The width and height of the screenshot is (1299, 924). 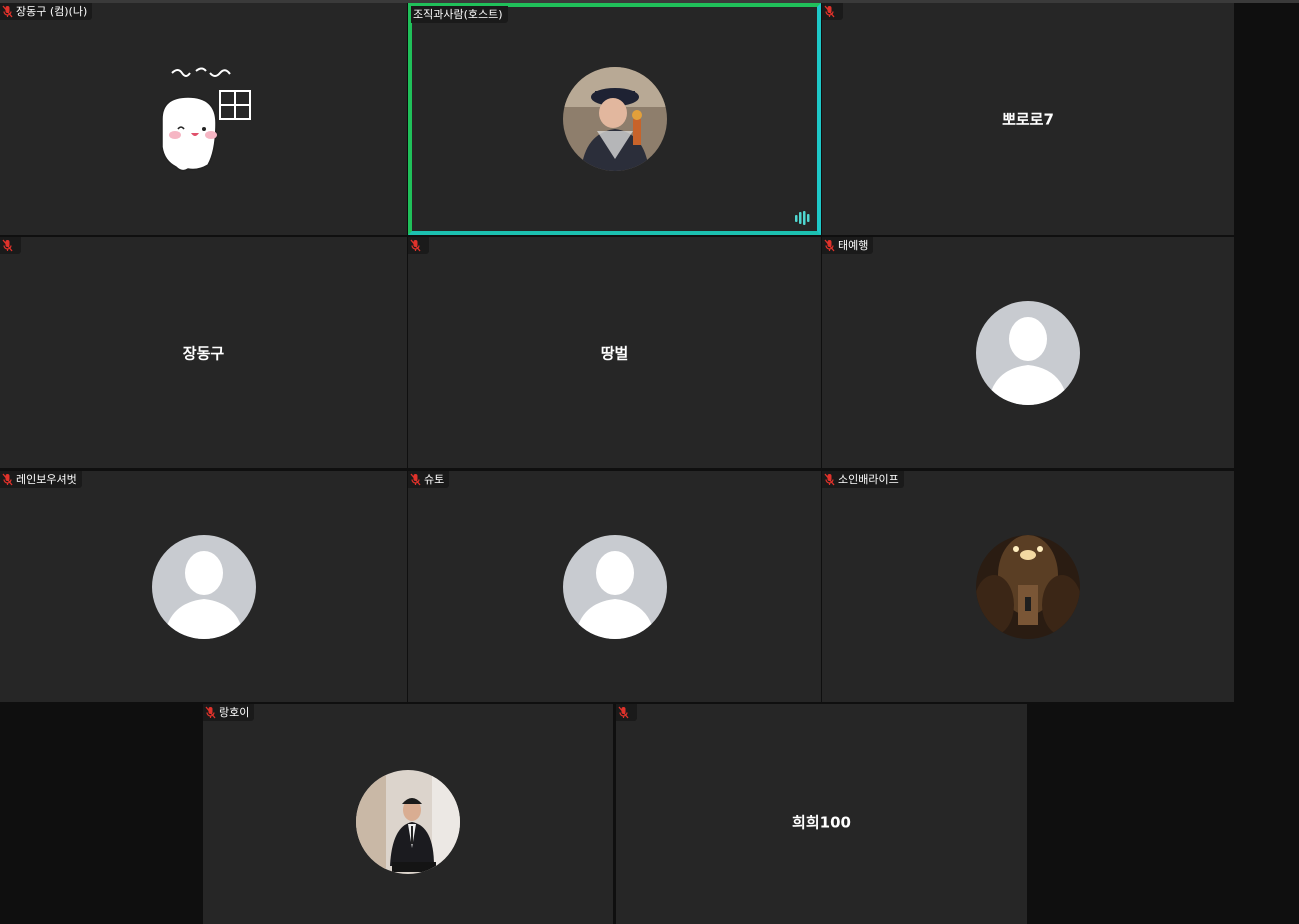 I want to click on participant-display-name: 땅벌, so click(x=614, y=353).